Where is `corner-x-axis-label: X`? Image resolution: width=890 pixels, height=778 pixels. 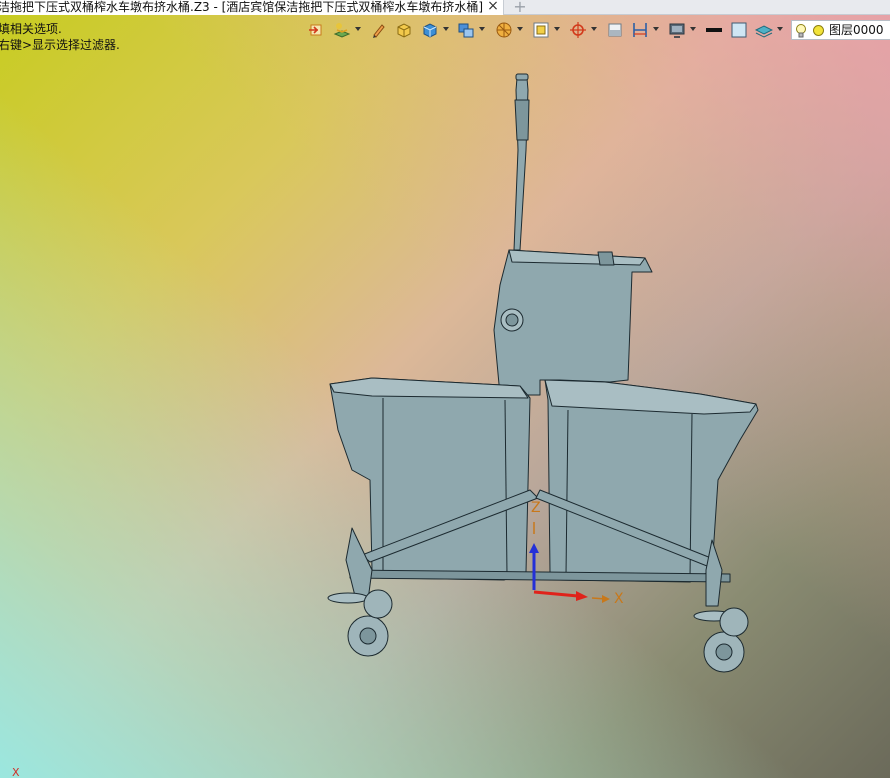
corner-x-axis-label: X is located at coordinates (16, 772).